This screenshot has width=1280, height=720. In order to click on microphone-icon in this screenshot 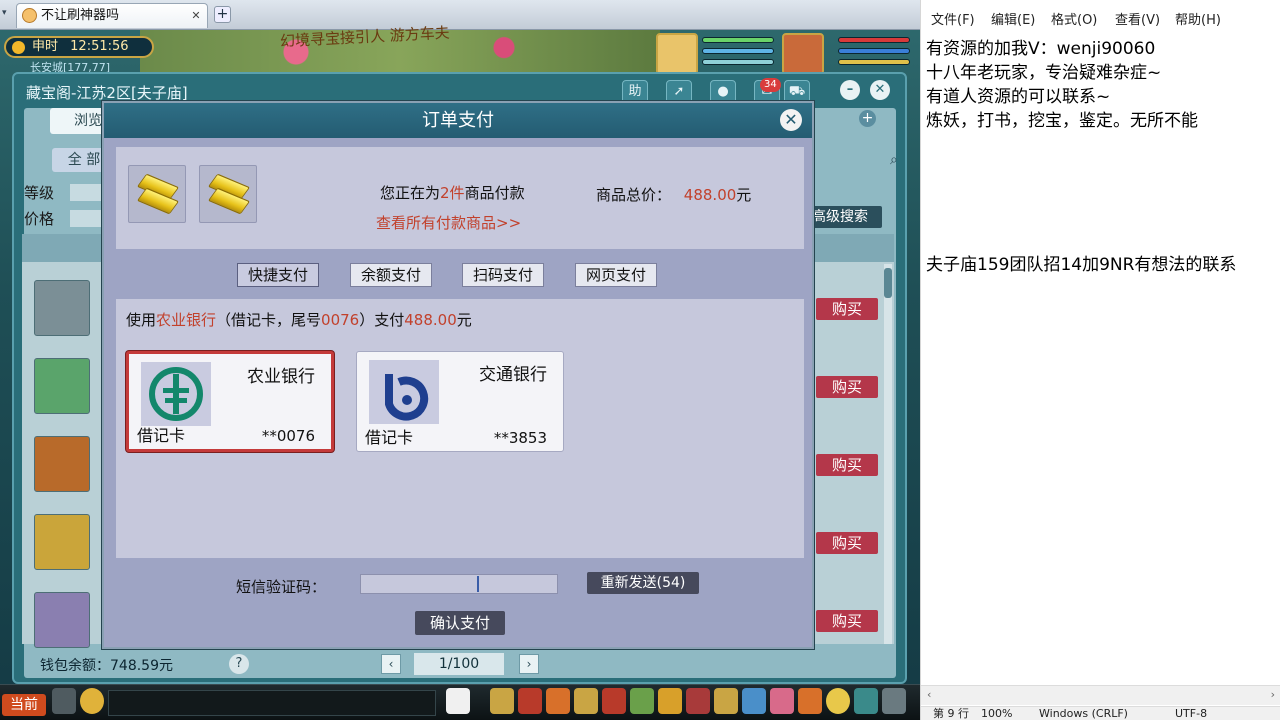, I will do `click(64, 701)`.